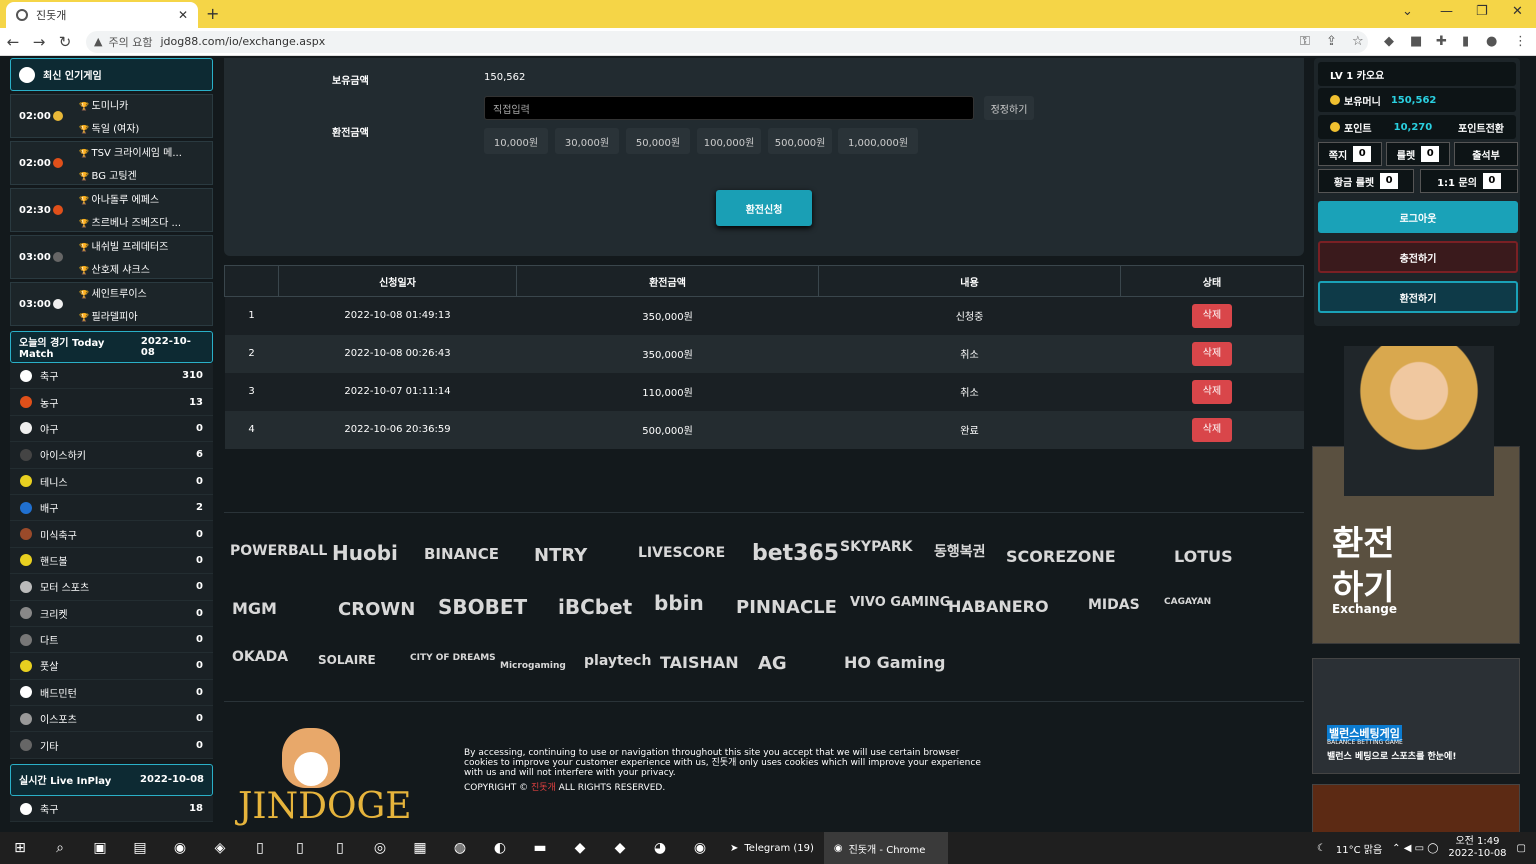 The width and height of the screenshot is (1536, 864). Describe the element at coordinates (111, 116) in the screenshot. I see `popular-game-item: 02:00 도미니카 독일 (여자)` at that location.